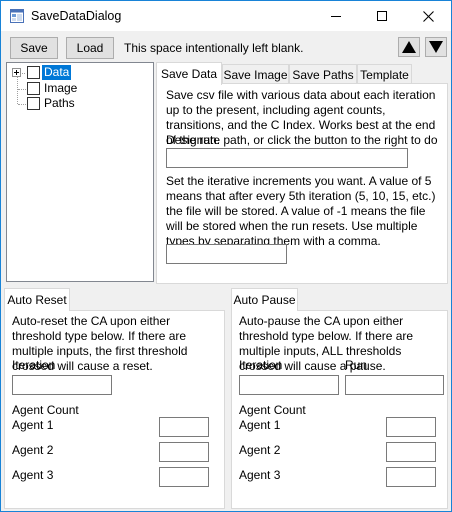  Describe the element at coordinates (411, 477) in the screenshot. I see `pause-agent-3-input` at that location.